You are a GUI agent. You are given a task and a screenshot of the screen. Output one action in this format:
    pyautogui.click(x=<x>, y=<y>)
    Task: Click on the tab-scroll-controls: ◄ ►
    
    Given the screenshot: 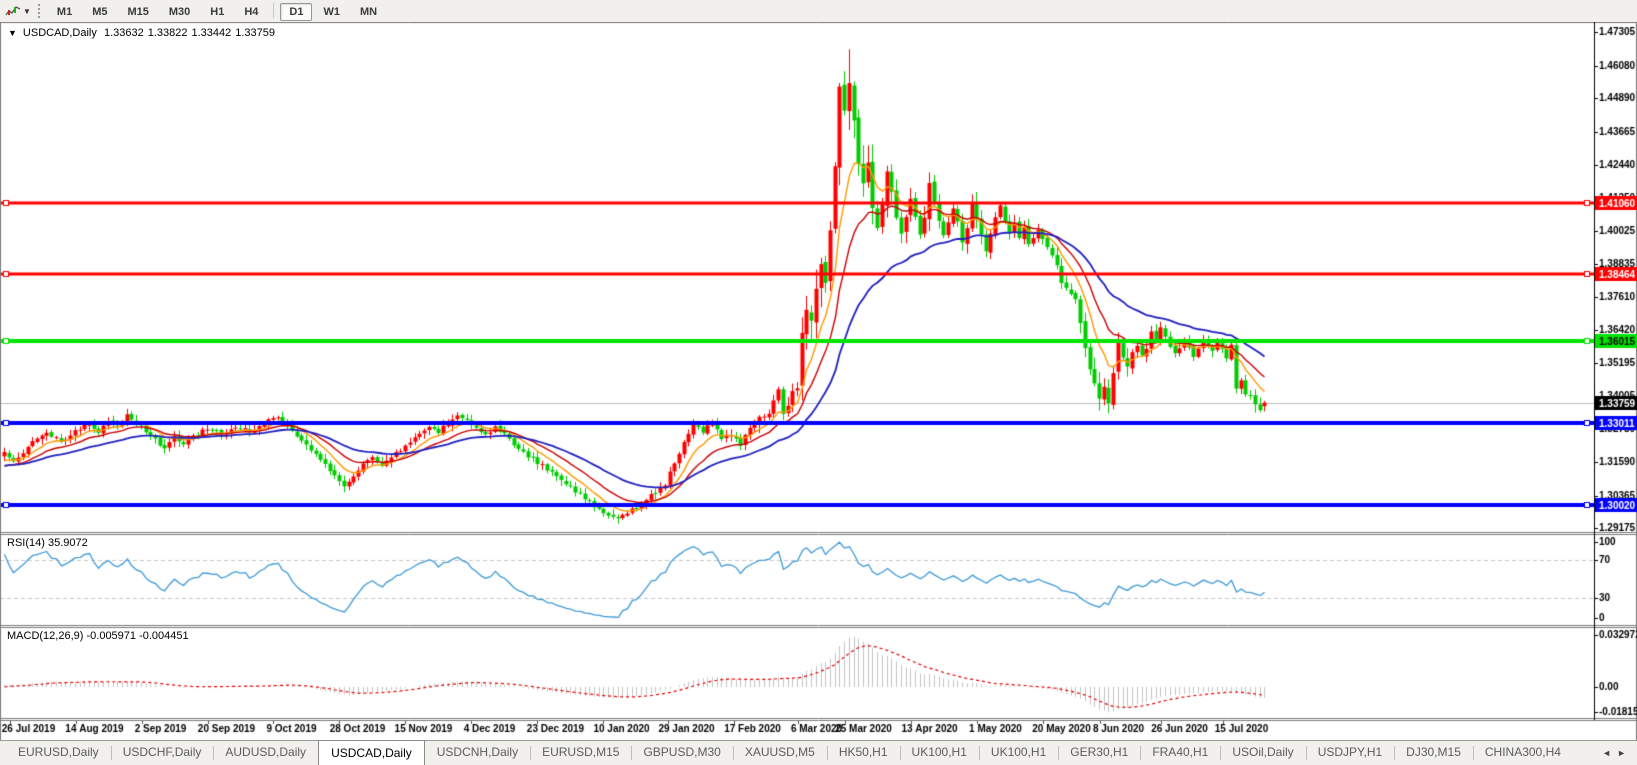 What is the action you would take?
    pyautogui.click(x=1614, y=753)
    